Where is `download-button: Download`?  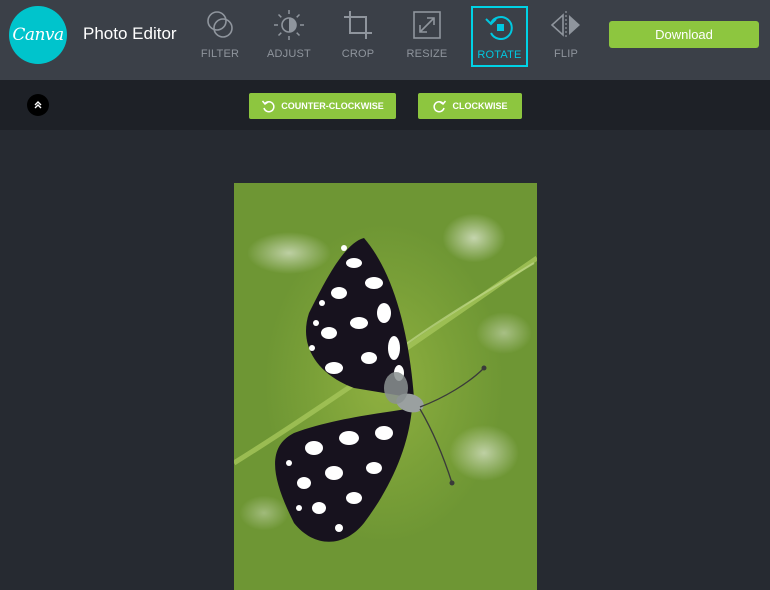
download-button: Download is located at coordinates (684, 34).